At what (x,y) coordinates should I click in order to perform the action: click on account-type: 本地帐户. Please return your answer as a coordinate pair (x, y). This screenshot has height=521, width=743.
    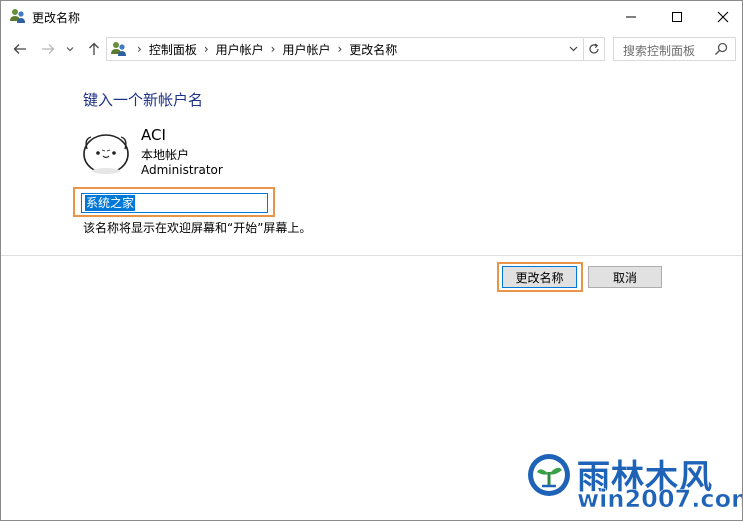
    Looking at the image, I should click on (165, 155).